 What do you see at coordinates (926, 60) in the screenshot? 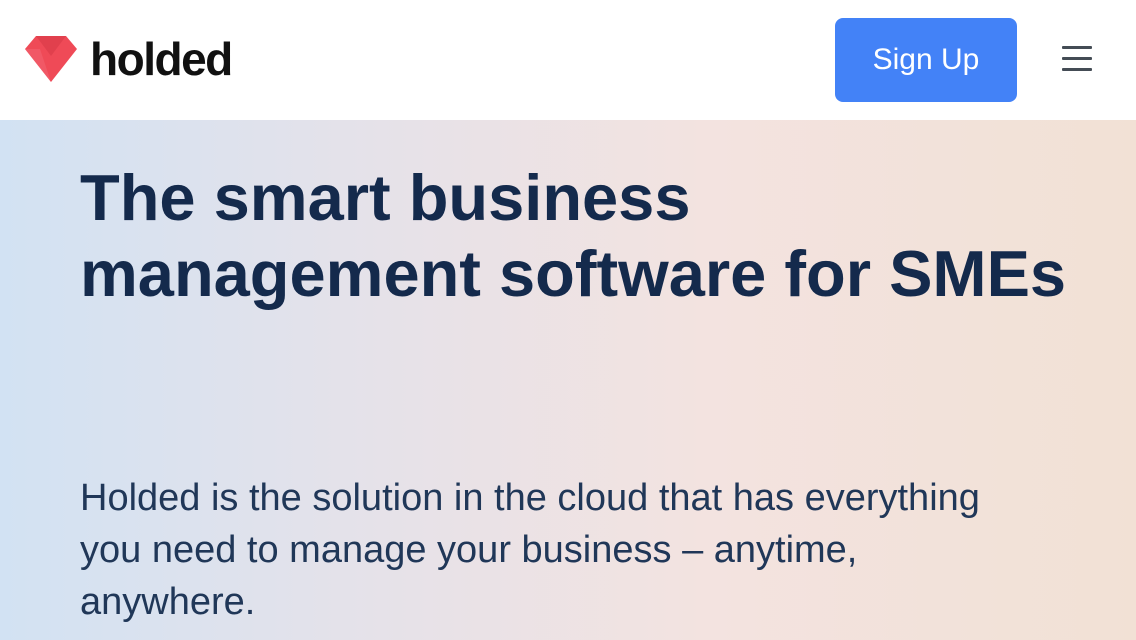
I see `sign-up-button: Sign Up` at bounding box center [926, 60].